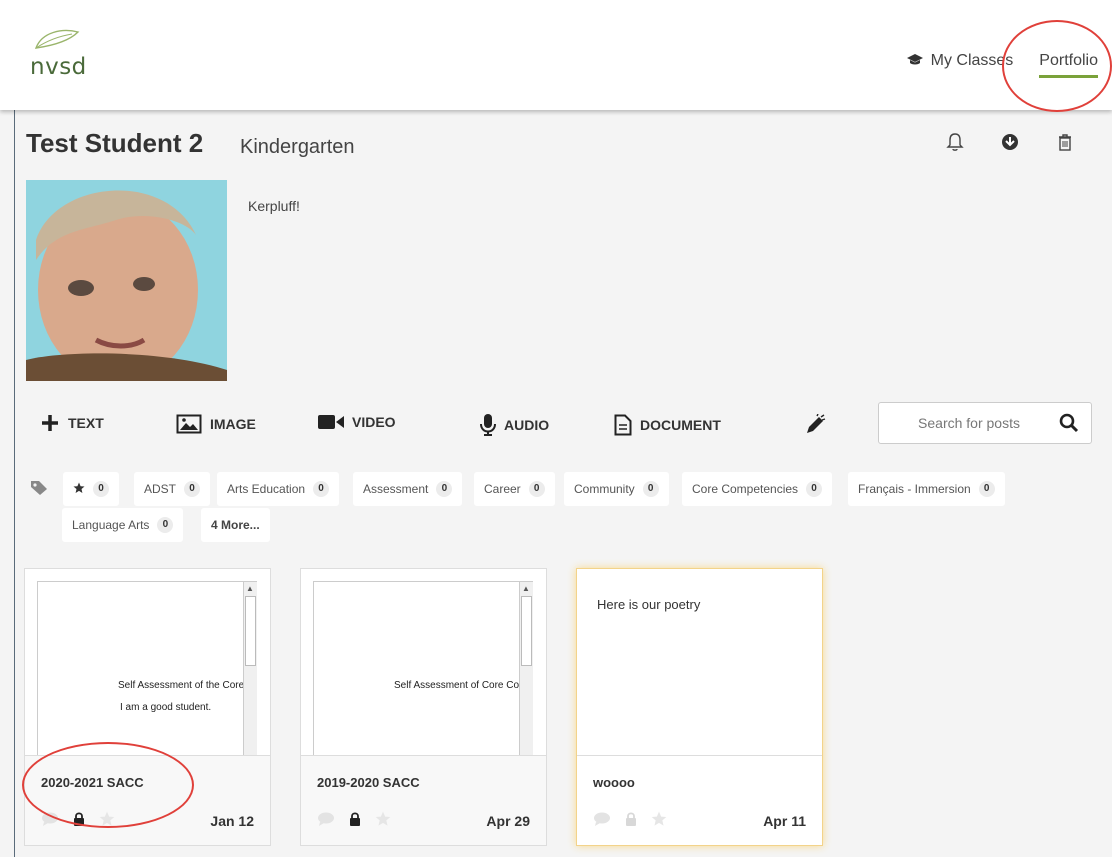 The image size is (1112, 857). Describe the element at coordinates (92, 782) in the screenshot. I see `post-title: 2020-2021 SACC` at that location.